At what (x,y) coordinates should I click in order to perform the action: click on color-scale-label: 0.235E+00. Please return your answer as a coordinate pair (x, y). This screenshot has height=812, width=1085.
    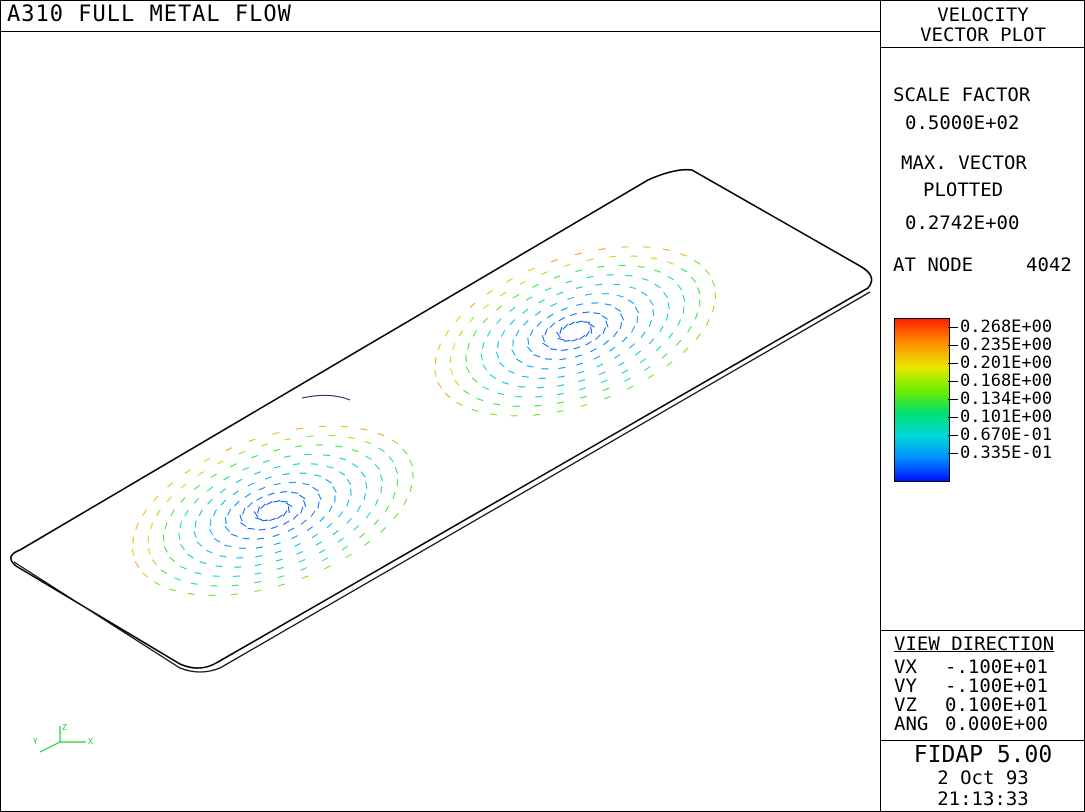
    Looking at the image, I should click on (1006, 345).